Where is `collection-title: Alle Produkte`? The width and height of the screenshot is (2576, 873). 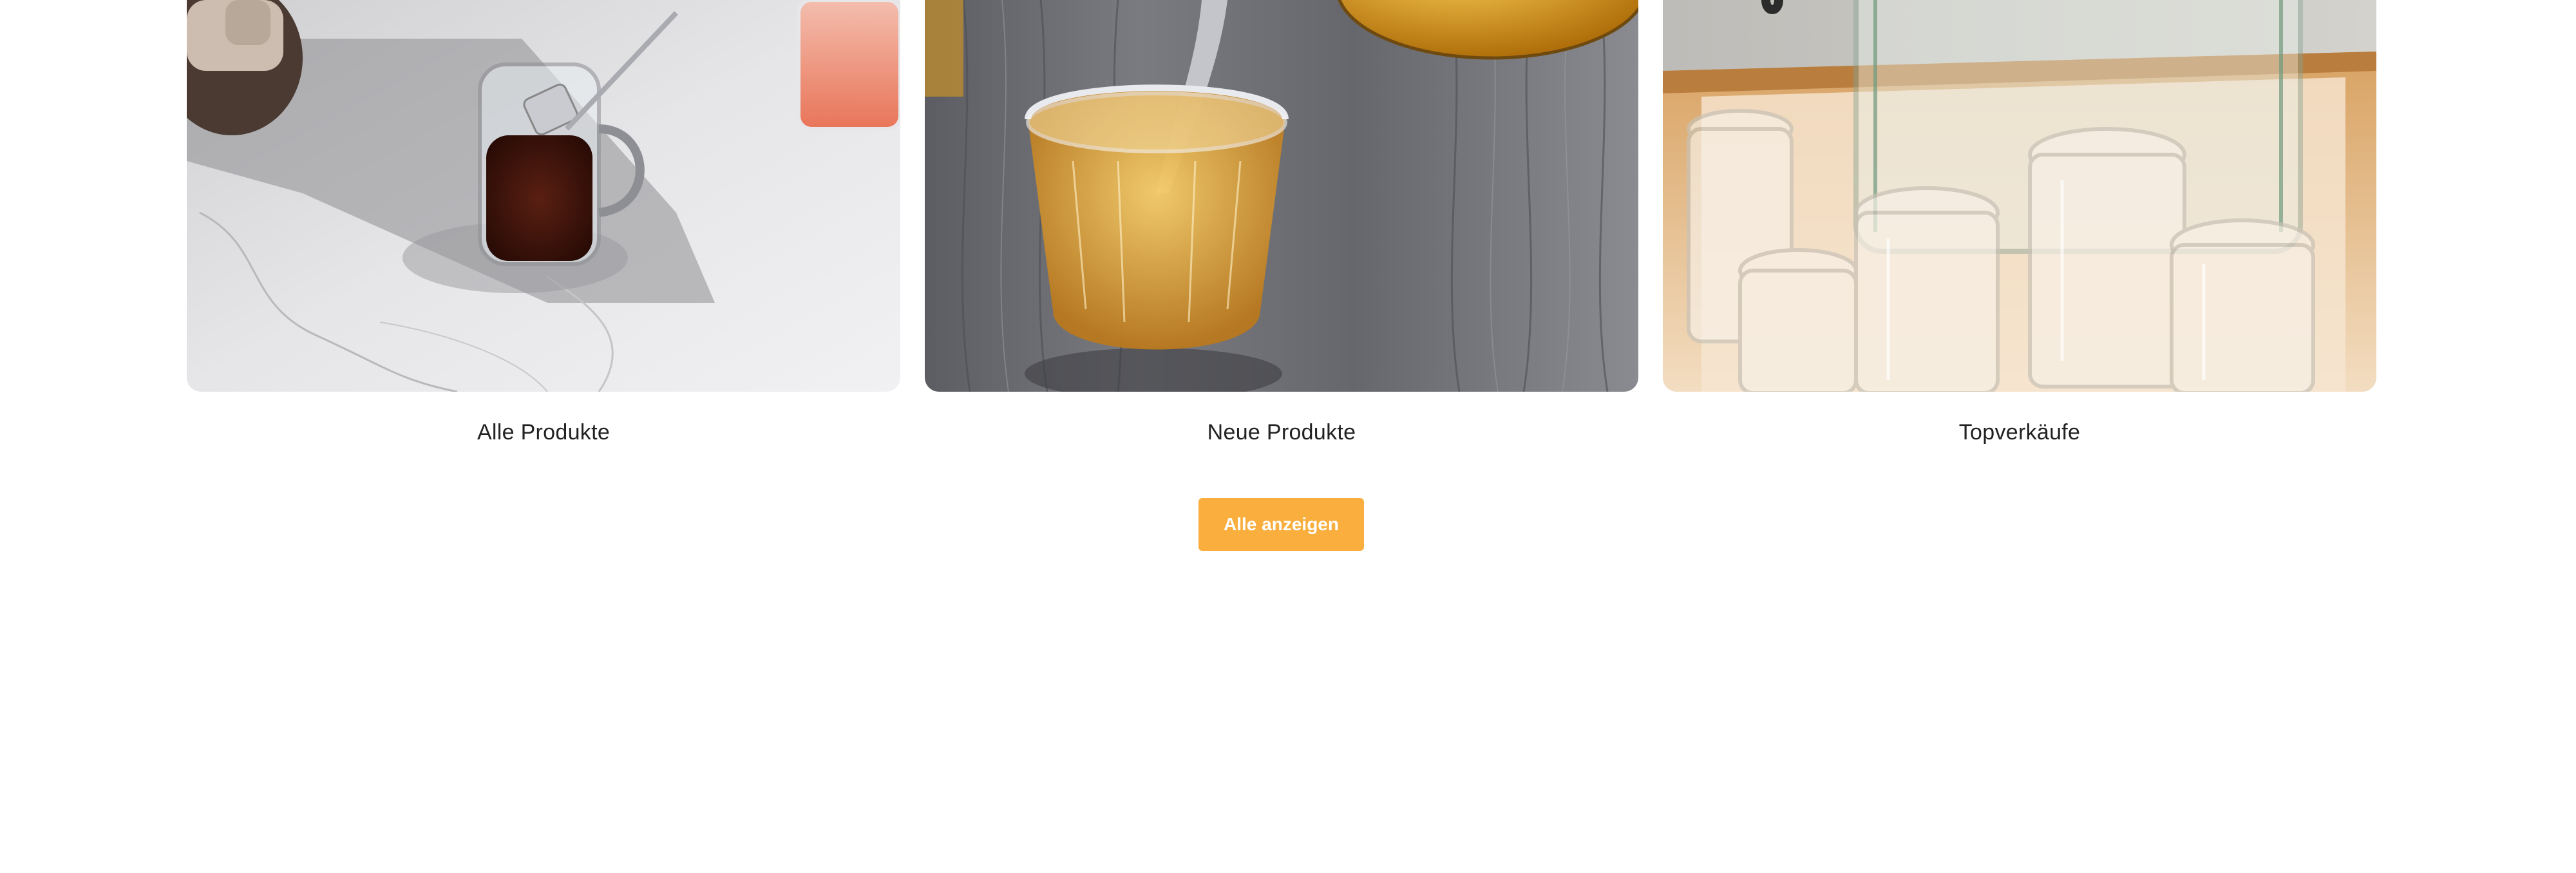 collection-title: Alle Produkte is located at coordinates (543, 432).